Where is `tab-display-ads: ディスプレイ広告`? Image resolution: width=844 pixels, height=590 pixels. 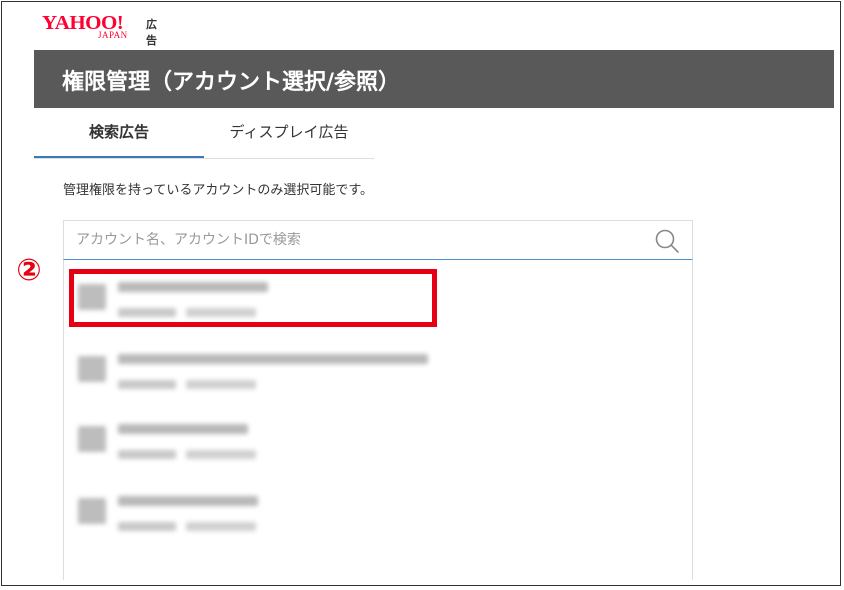 tab-display-ads: ディスプレイ広告 is located at coordinates (289, 136).